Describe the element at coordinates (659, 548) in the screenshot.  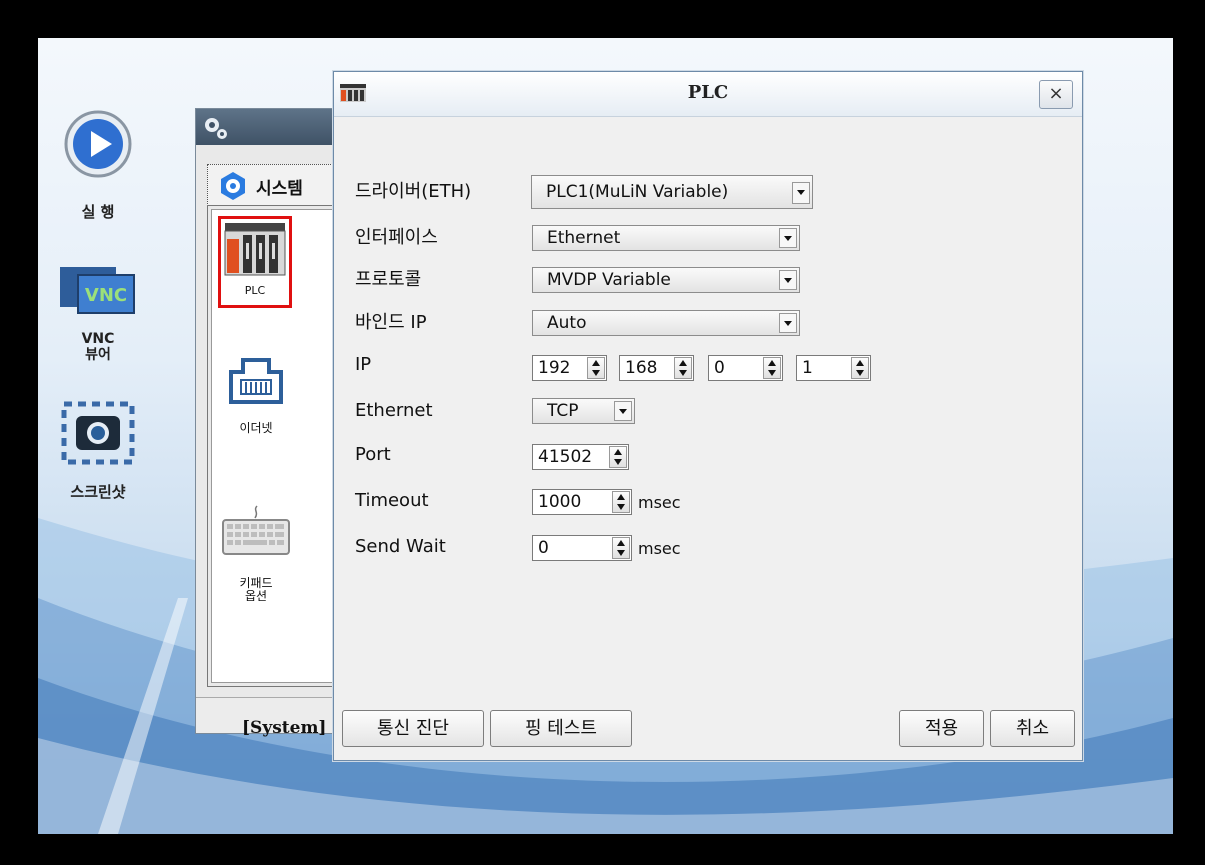
I see `send-wait-unit: msec` at that location.